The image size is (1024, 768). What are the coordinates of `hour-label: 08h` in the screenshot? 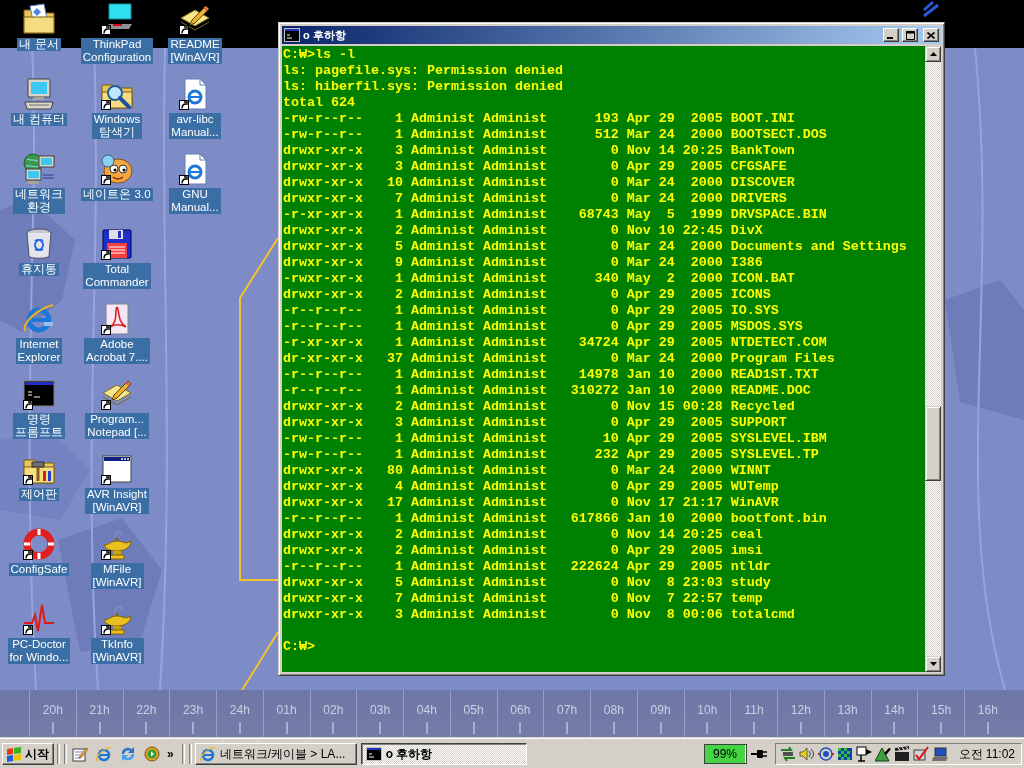 It's located at (613, 710).